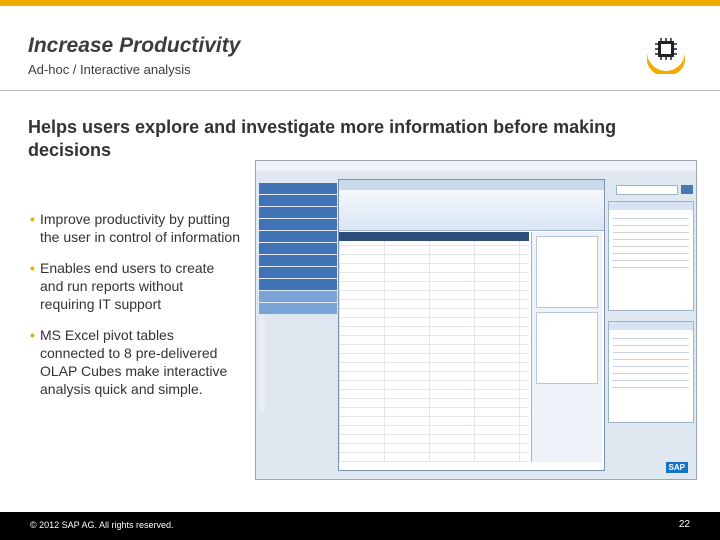 The image size is (720, 540). I want to click on screenshot-search-box, so click(647, 190).